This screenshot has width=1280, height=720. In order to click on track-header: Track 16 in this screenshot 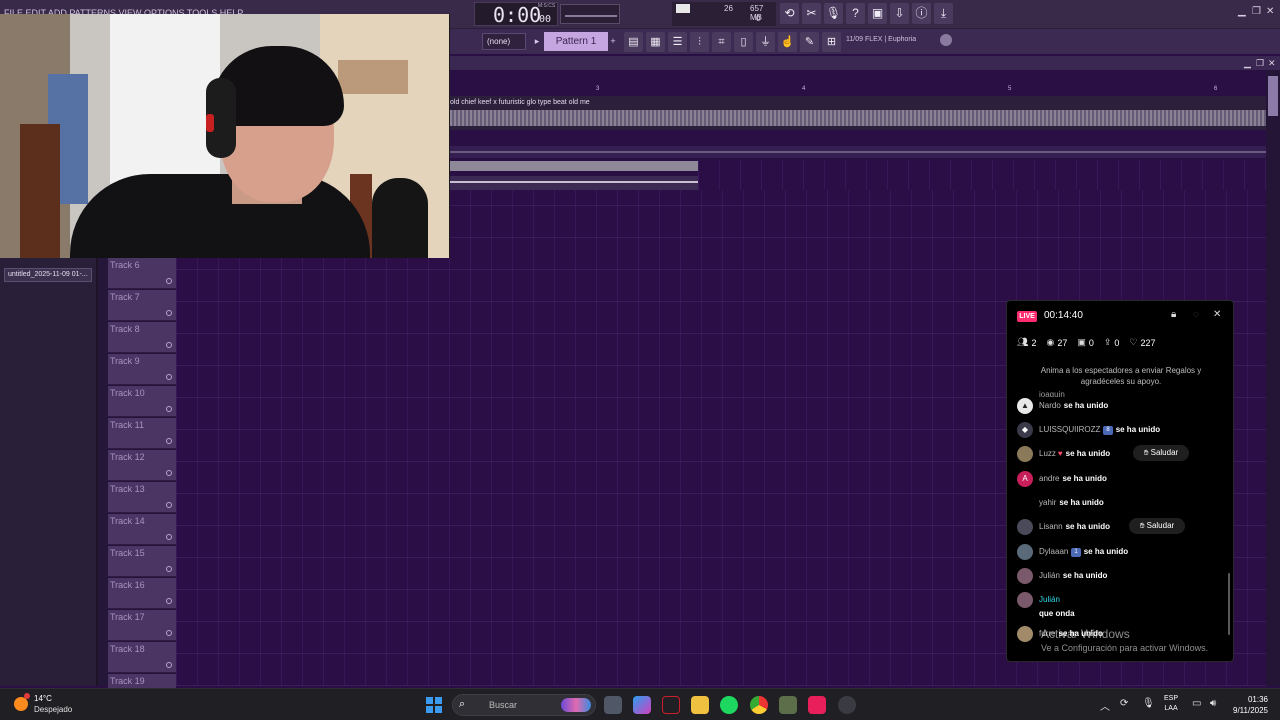, I will do `click(142, 593)`.